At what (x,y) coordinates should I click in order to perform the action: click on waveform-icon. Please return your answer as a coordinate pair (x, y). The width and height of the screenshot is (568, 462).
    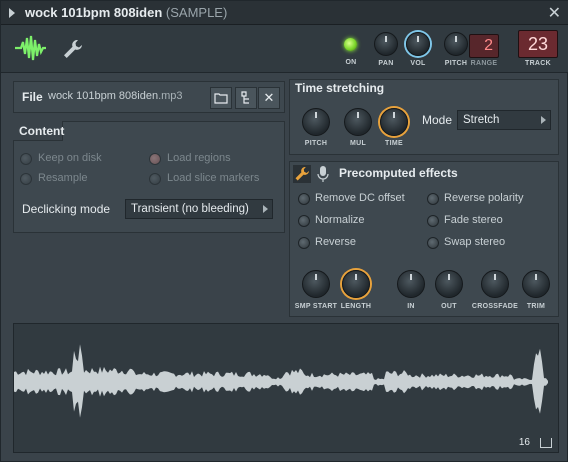
    Looking at the image, I should click on (30, 48).